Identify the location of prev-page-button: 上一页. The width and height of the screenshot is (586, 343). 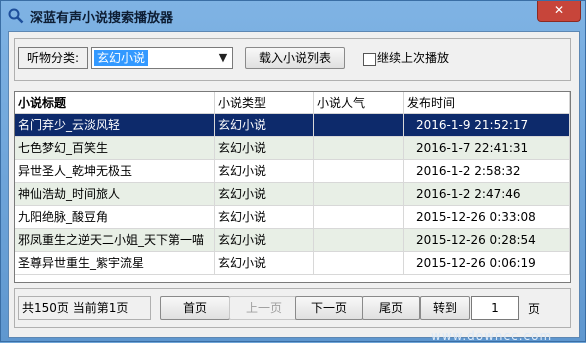
(264, 308).